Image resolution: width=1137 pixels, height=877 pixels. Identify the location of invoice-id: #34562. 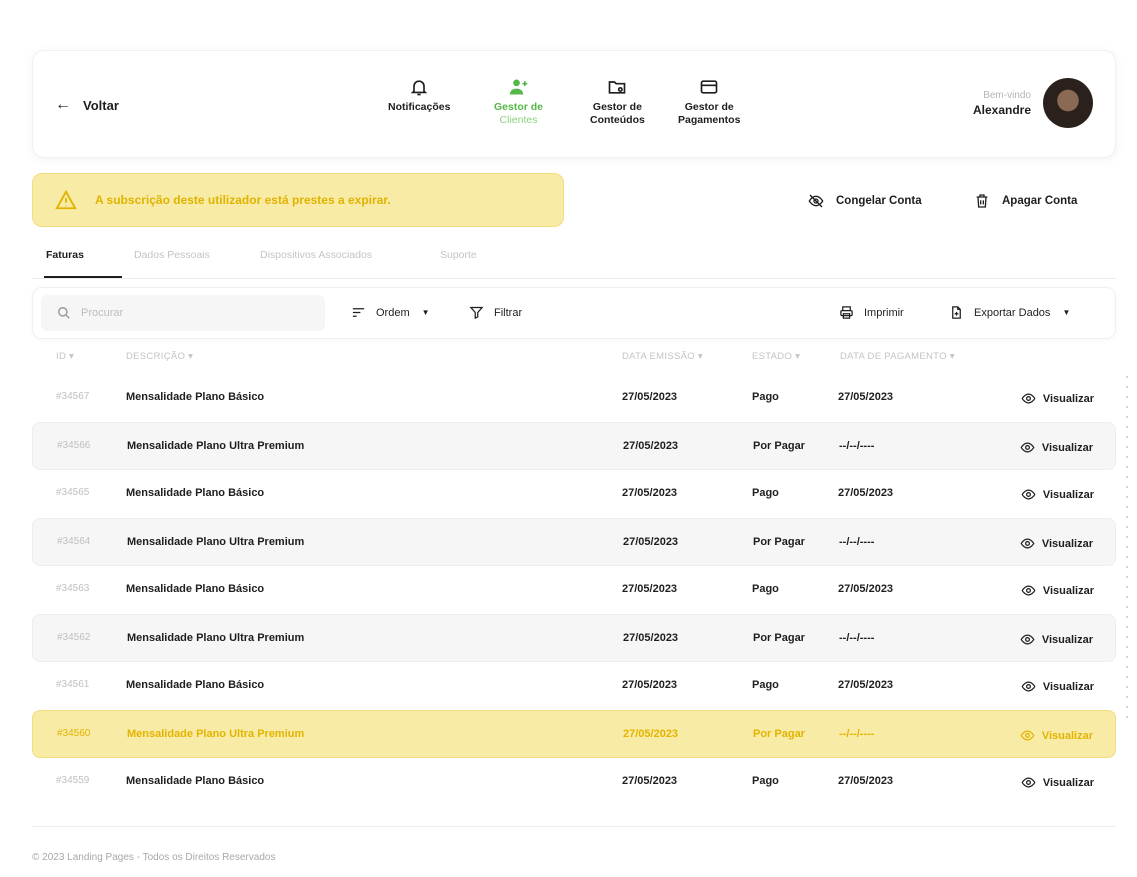
(74, 637).